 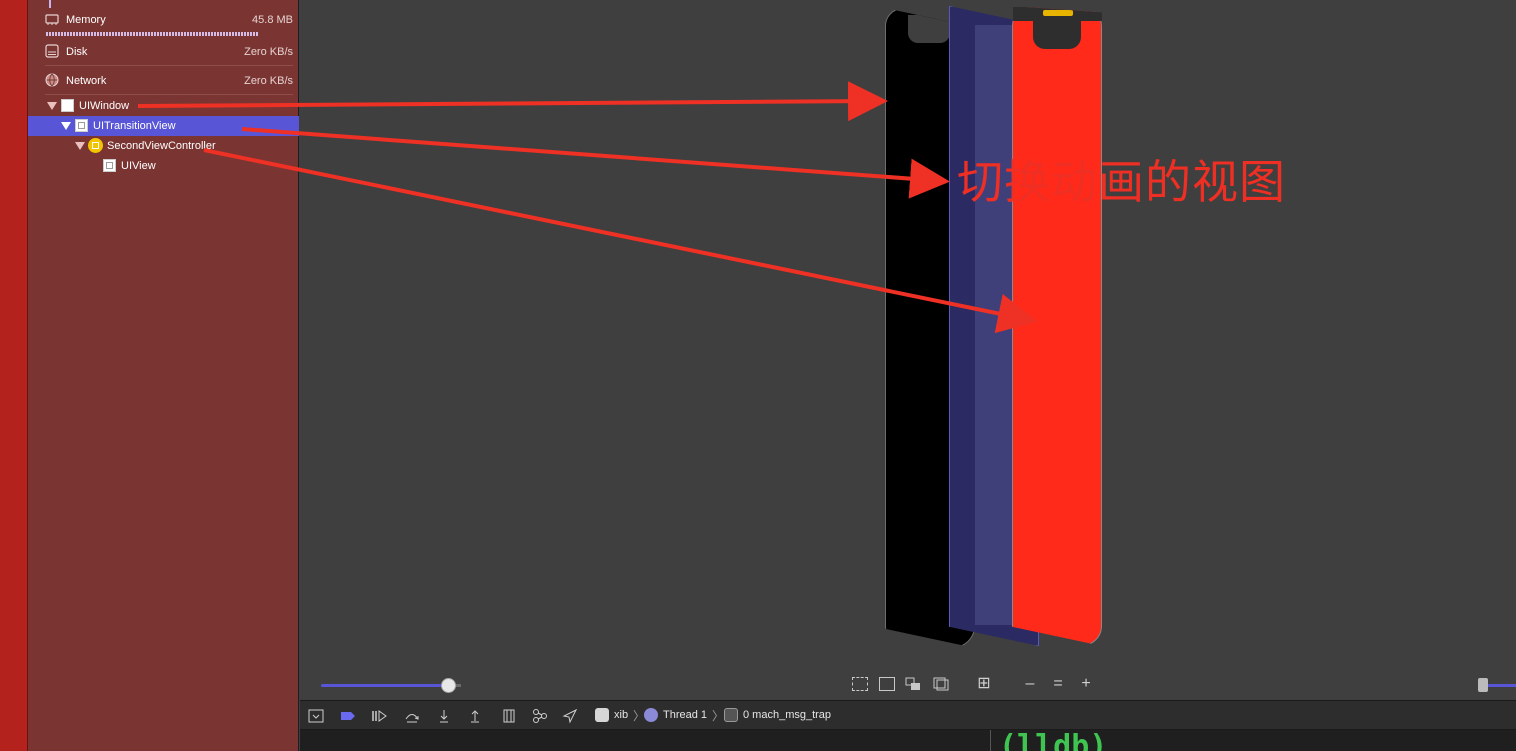 What do you see at coordinates (52, 80) in the screenshot?
I see `network-globe-icon` at bounding box center [52, 80].